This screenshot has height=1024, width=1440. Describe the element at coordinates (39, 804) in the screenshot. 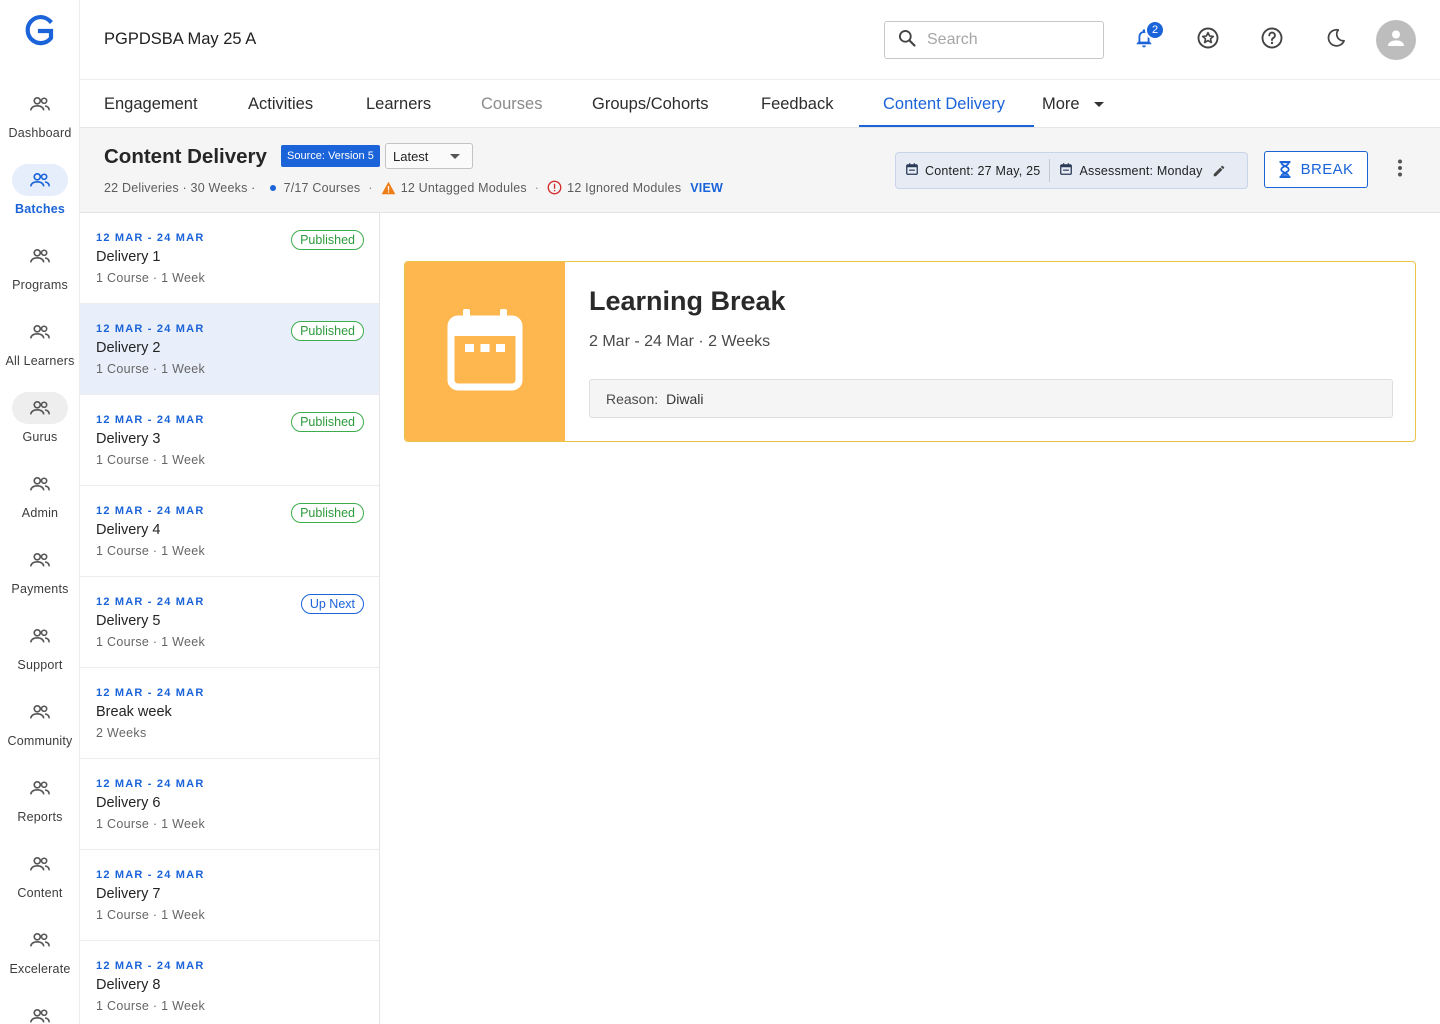

I see `rail-item-reports: Reports` at that location.